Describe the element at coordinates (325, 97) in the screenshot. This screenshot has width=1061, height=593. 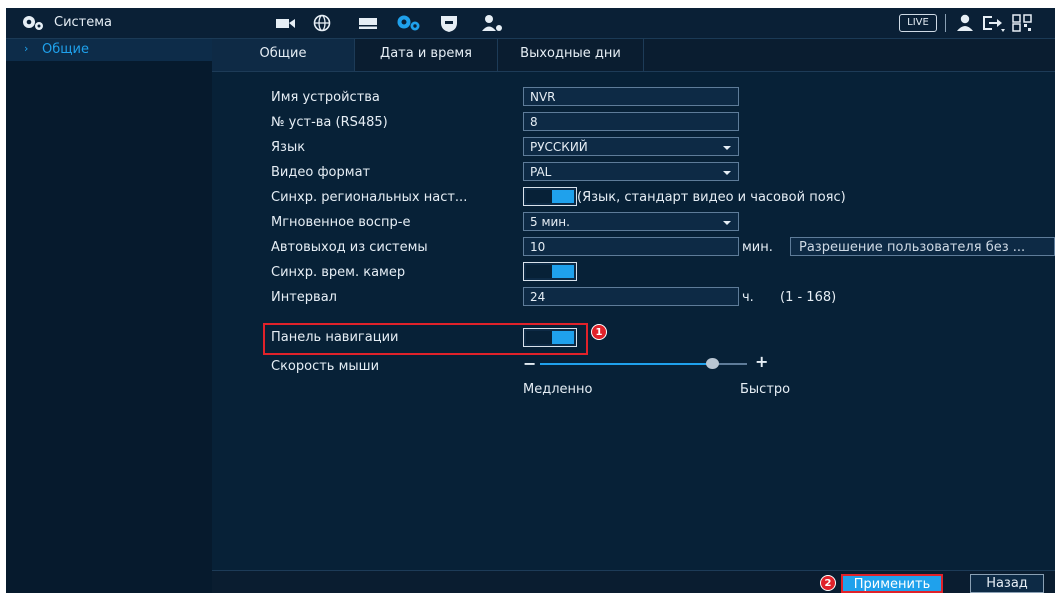
I see `device-name-label: Имя устройства` at that location.